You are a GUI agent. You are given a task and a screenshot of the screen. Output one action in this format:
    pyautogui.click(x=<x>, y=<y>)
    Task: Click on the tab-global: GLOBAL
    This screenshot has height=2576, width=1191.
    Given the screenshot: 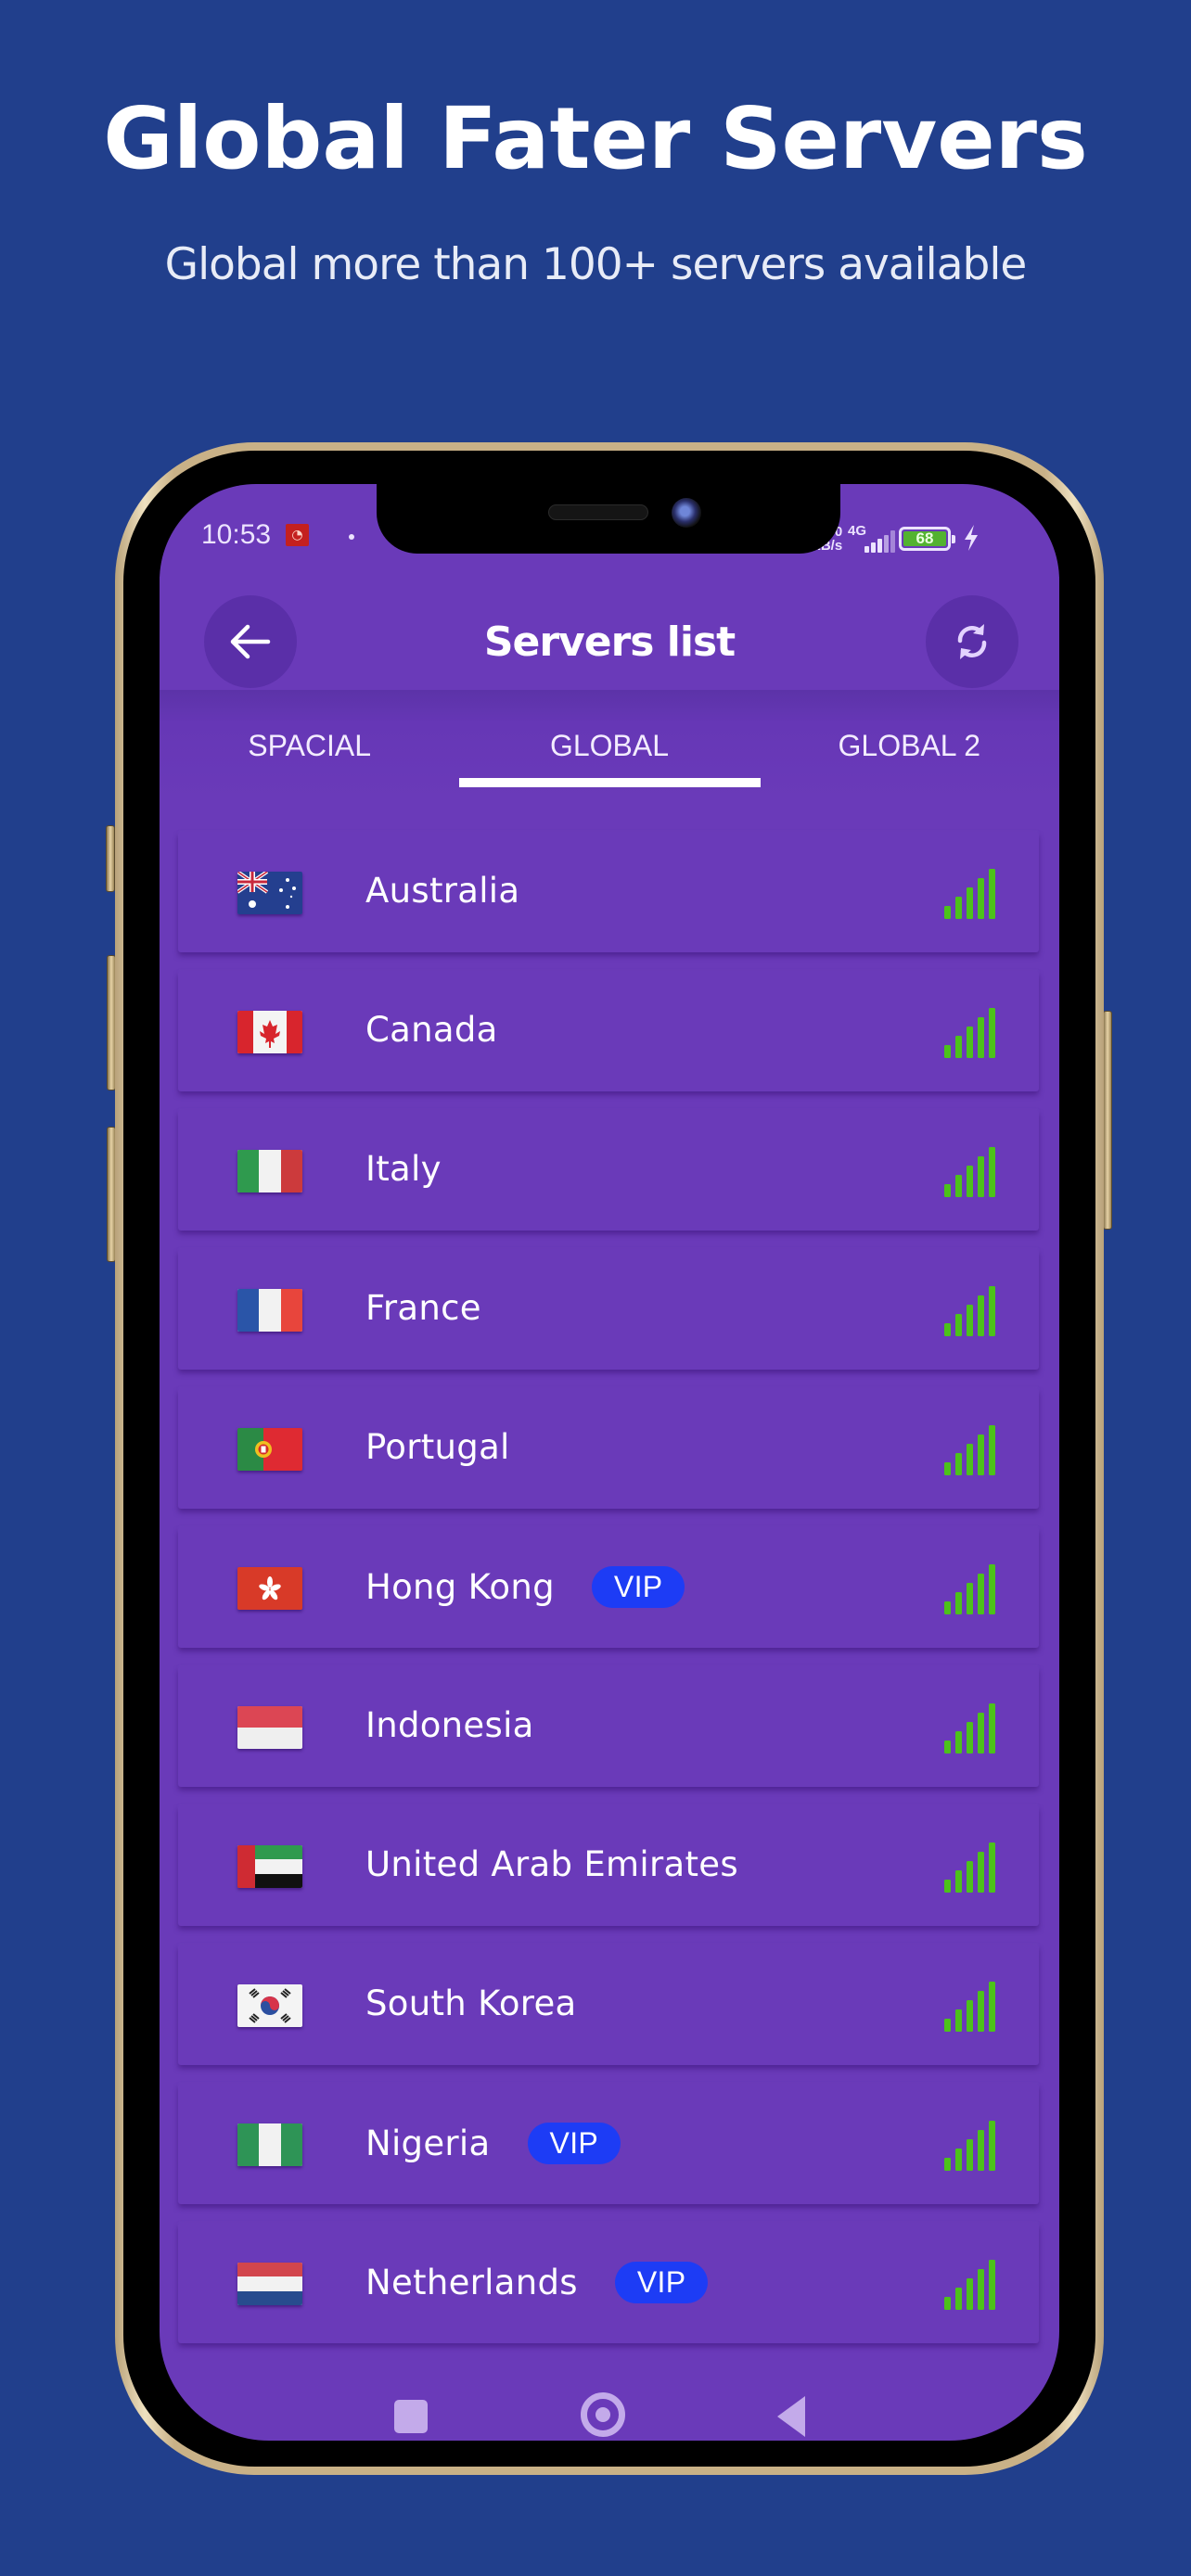 What is the action you would take?
    pyautogui.click(x=610, y=746)
    